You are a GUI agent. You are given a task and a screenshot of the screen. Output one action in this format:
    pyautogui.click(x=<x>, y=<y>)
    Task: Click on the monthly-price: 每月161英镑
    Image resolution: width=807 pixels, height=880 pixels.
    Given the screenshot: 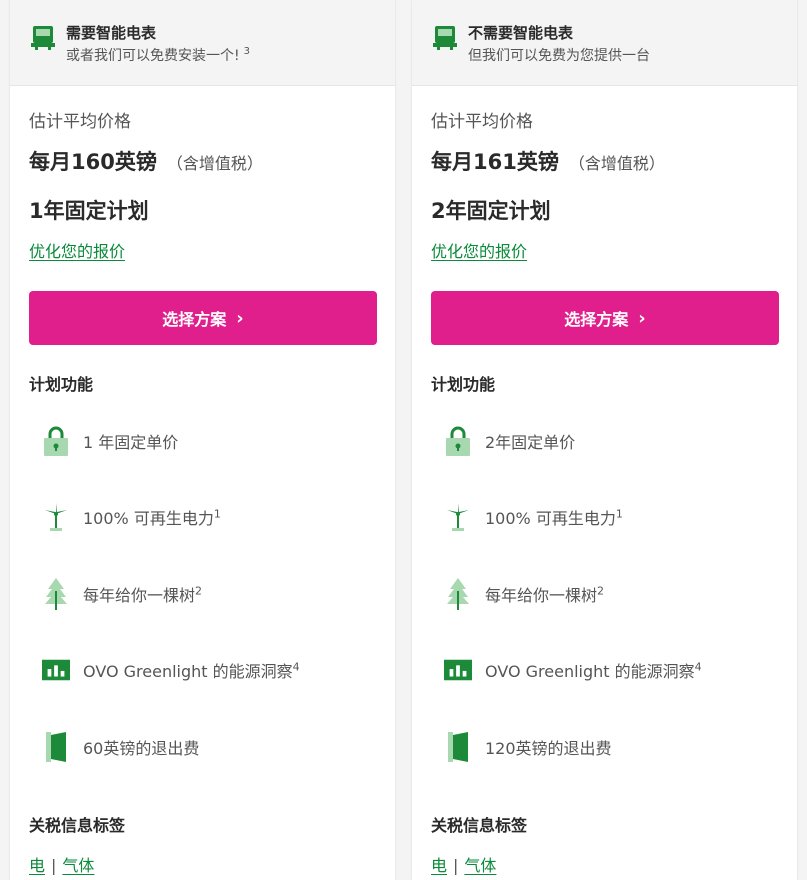 What is the action you would take?
    pyautogui.click(x=495, y=162)
    